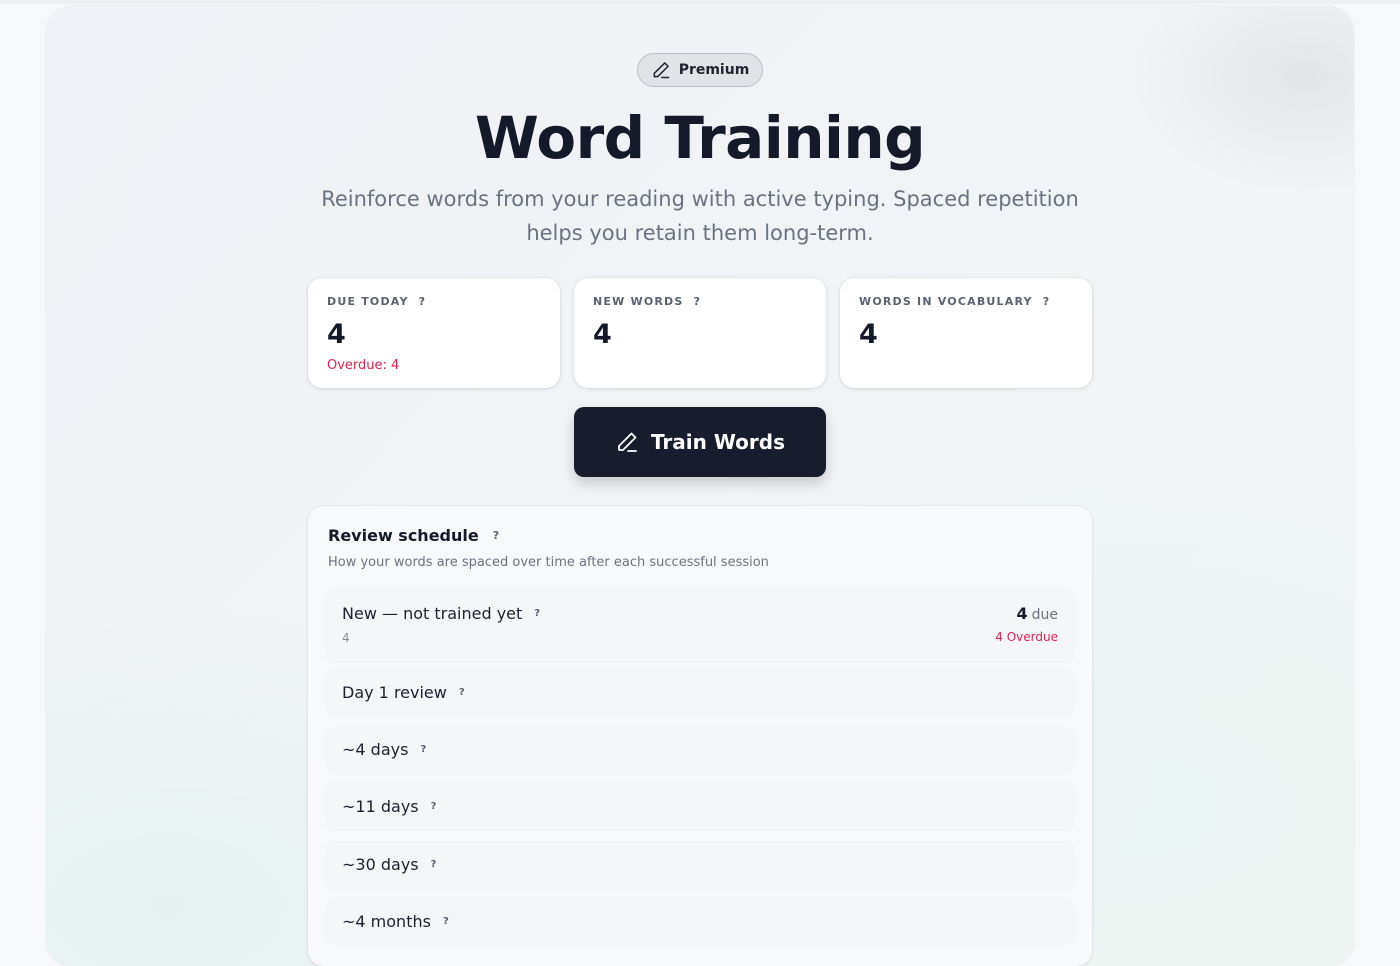 The height and width of the screenshot is (966, 1400). What do you see at coordinates (700, 138) in the screenshot?
I see `page-title: Word Training` at bounding box center [700, 138].